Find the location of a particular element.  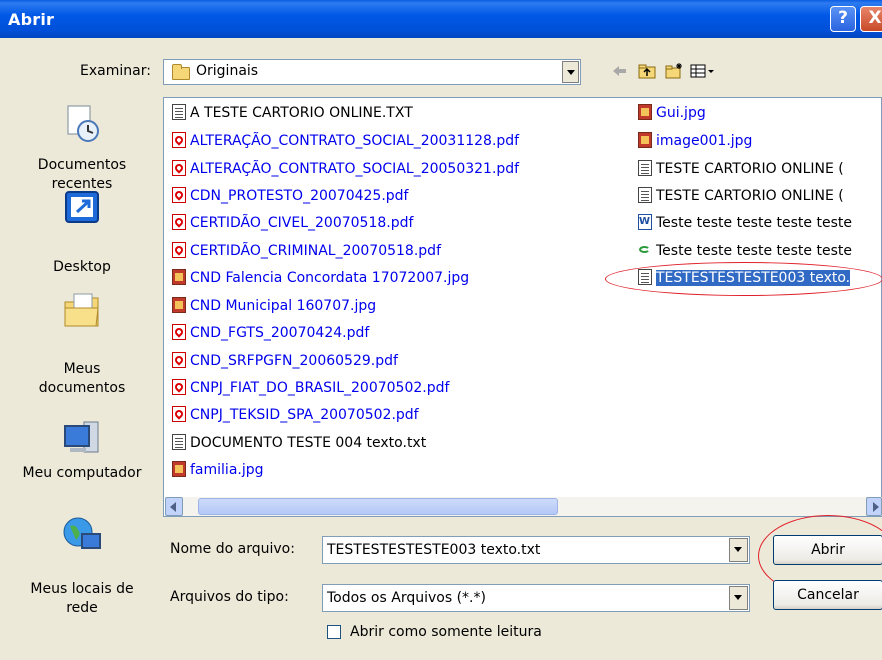

back-icon is located at coordinates (620, 71).